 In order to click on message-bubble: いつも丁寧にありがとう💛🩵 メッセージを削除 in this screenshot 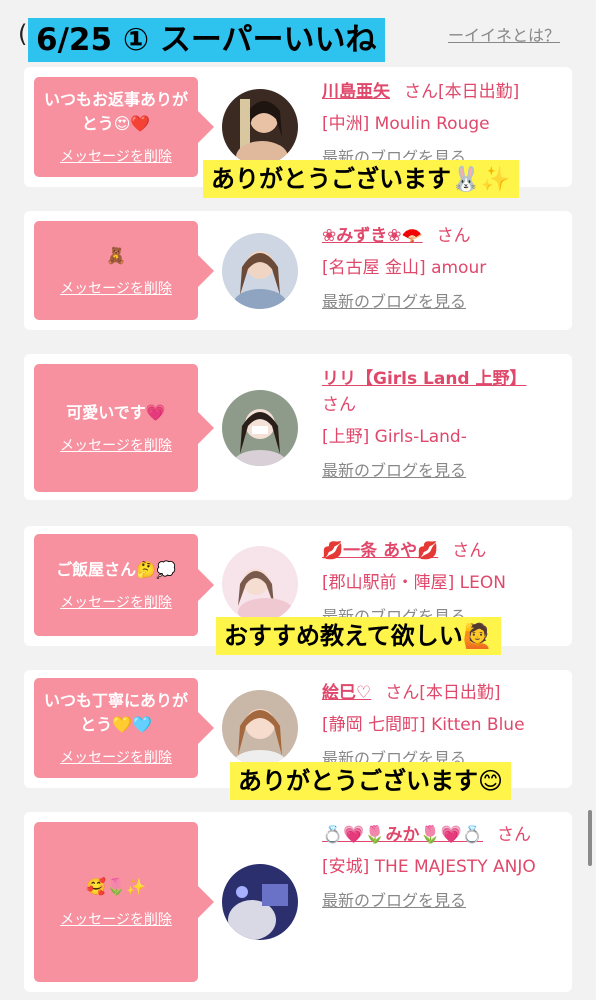, I will do `click(124, 728)`.